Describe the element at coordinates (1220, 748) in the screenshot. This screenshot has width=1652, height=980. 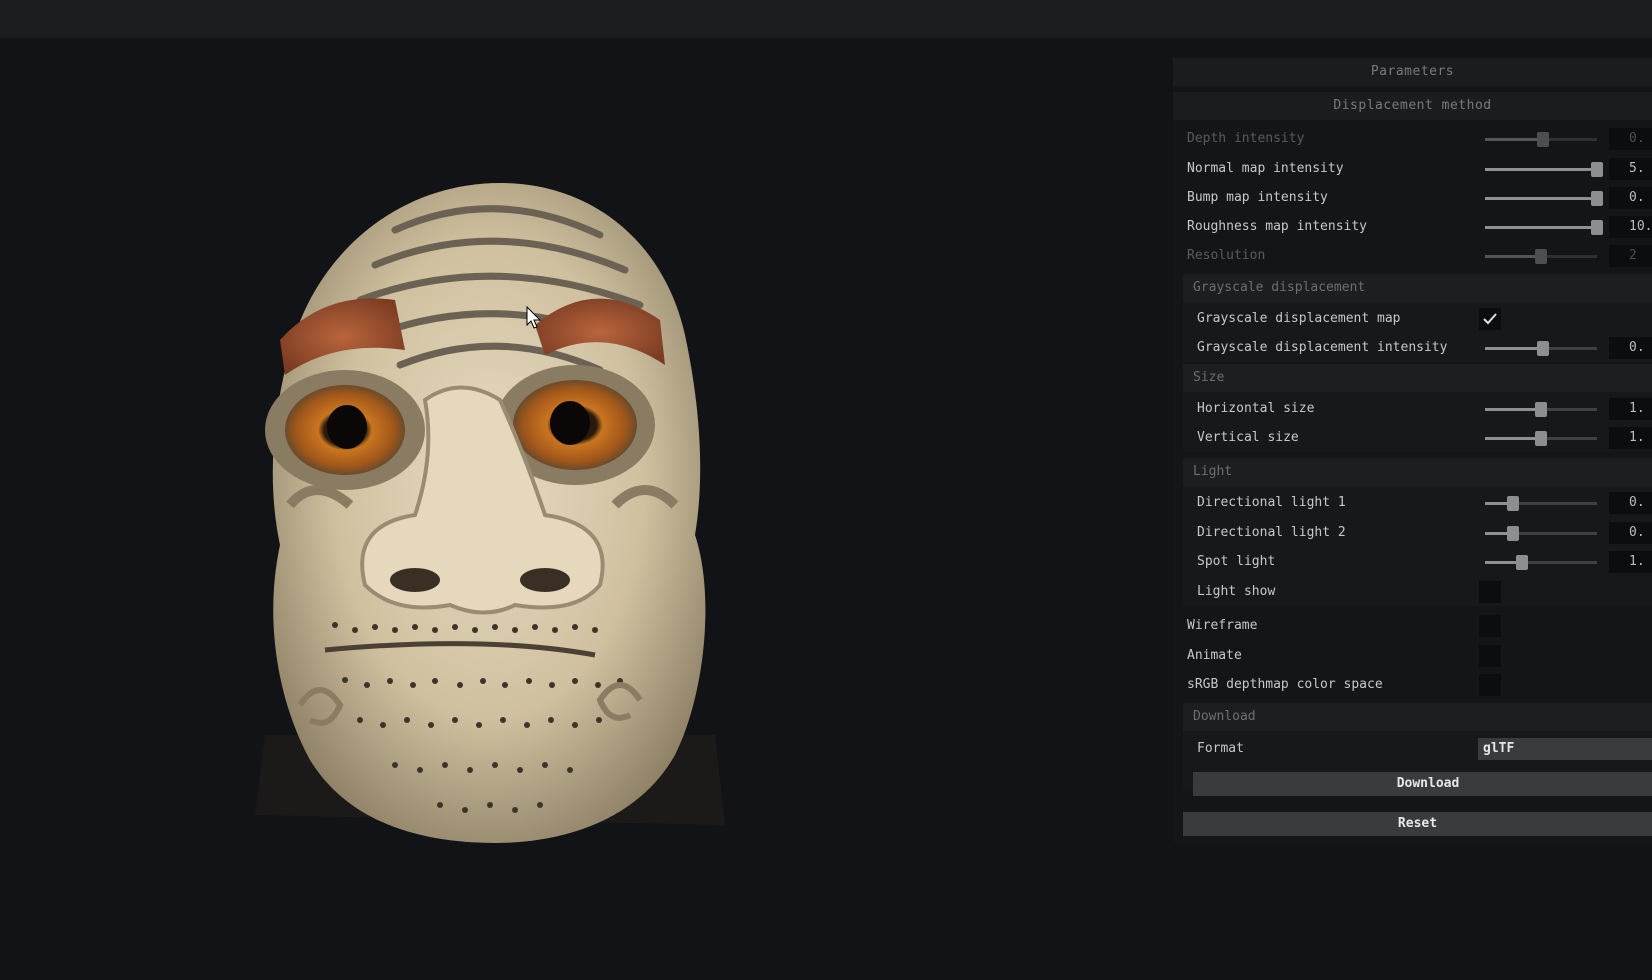
I see `format-label: Format` at that location.